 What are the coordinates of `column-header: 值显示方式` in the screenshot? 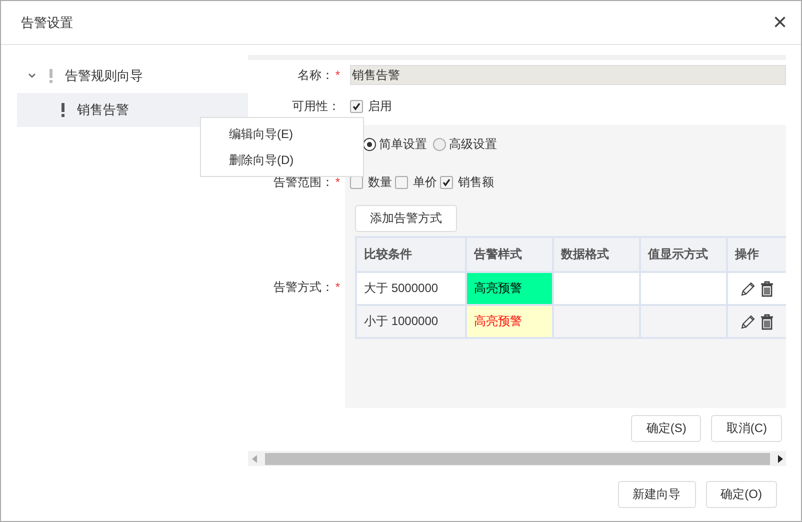 It's located at (683, 254).